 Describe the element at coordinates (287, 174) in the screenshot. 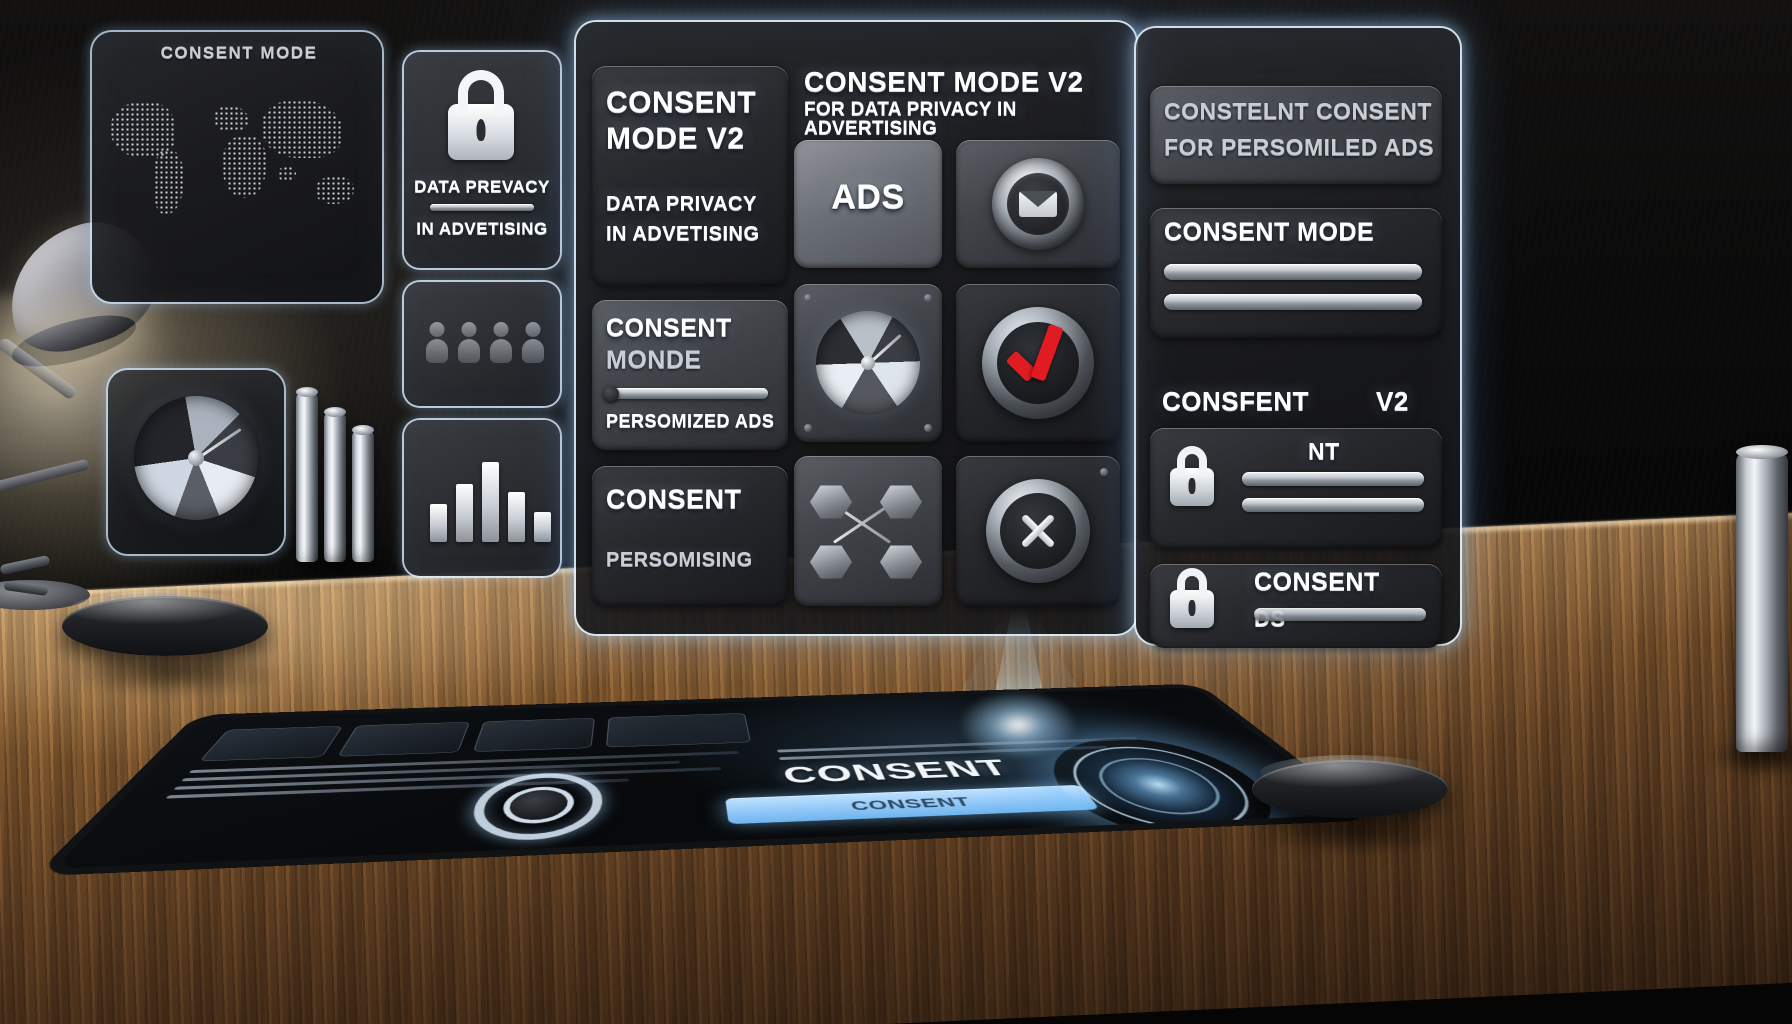

I see `continent-islands` at that location.